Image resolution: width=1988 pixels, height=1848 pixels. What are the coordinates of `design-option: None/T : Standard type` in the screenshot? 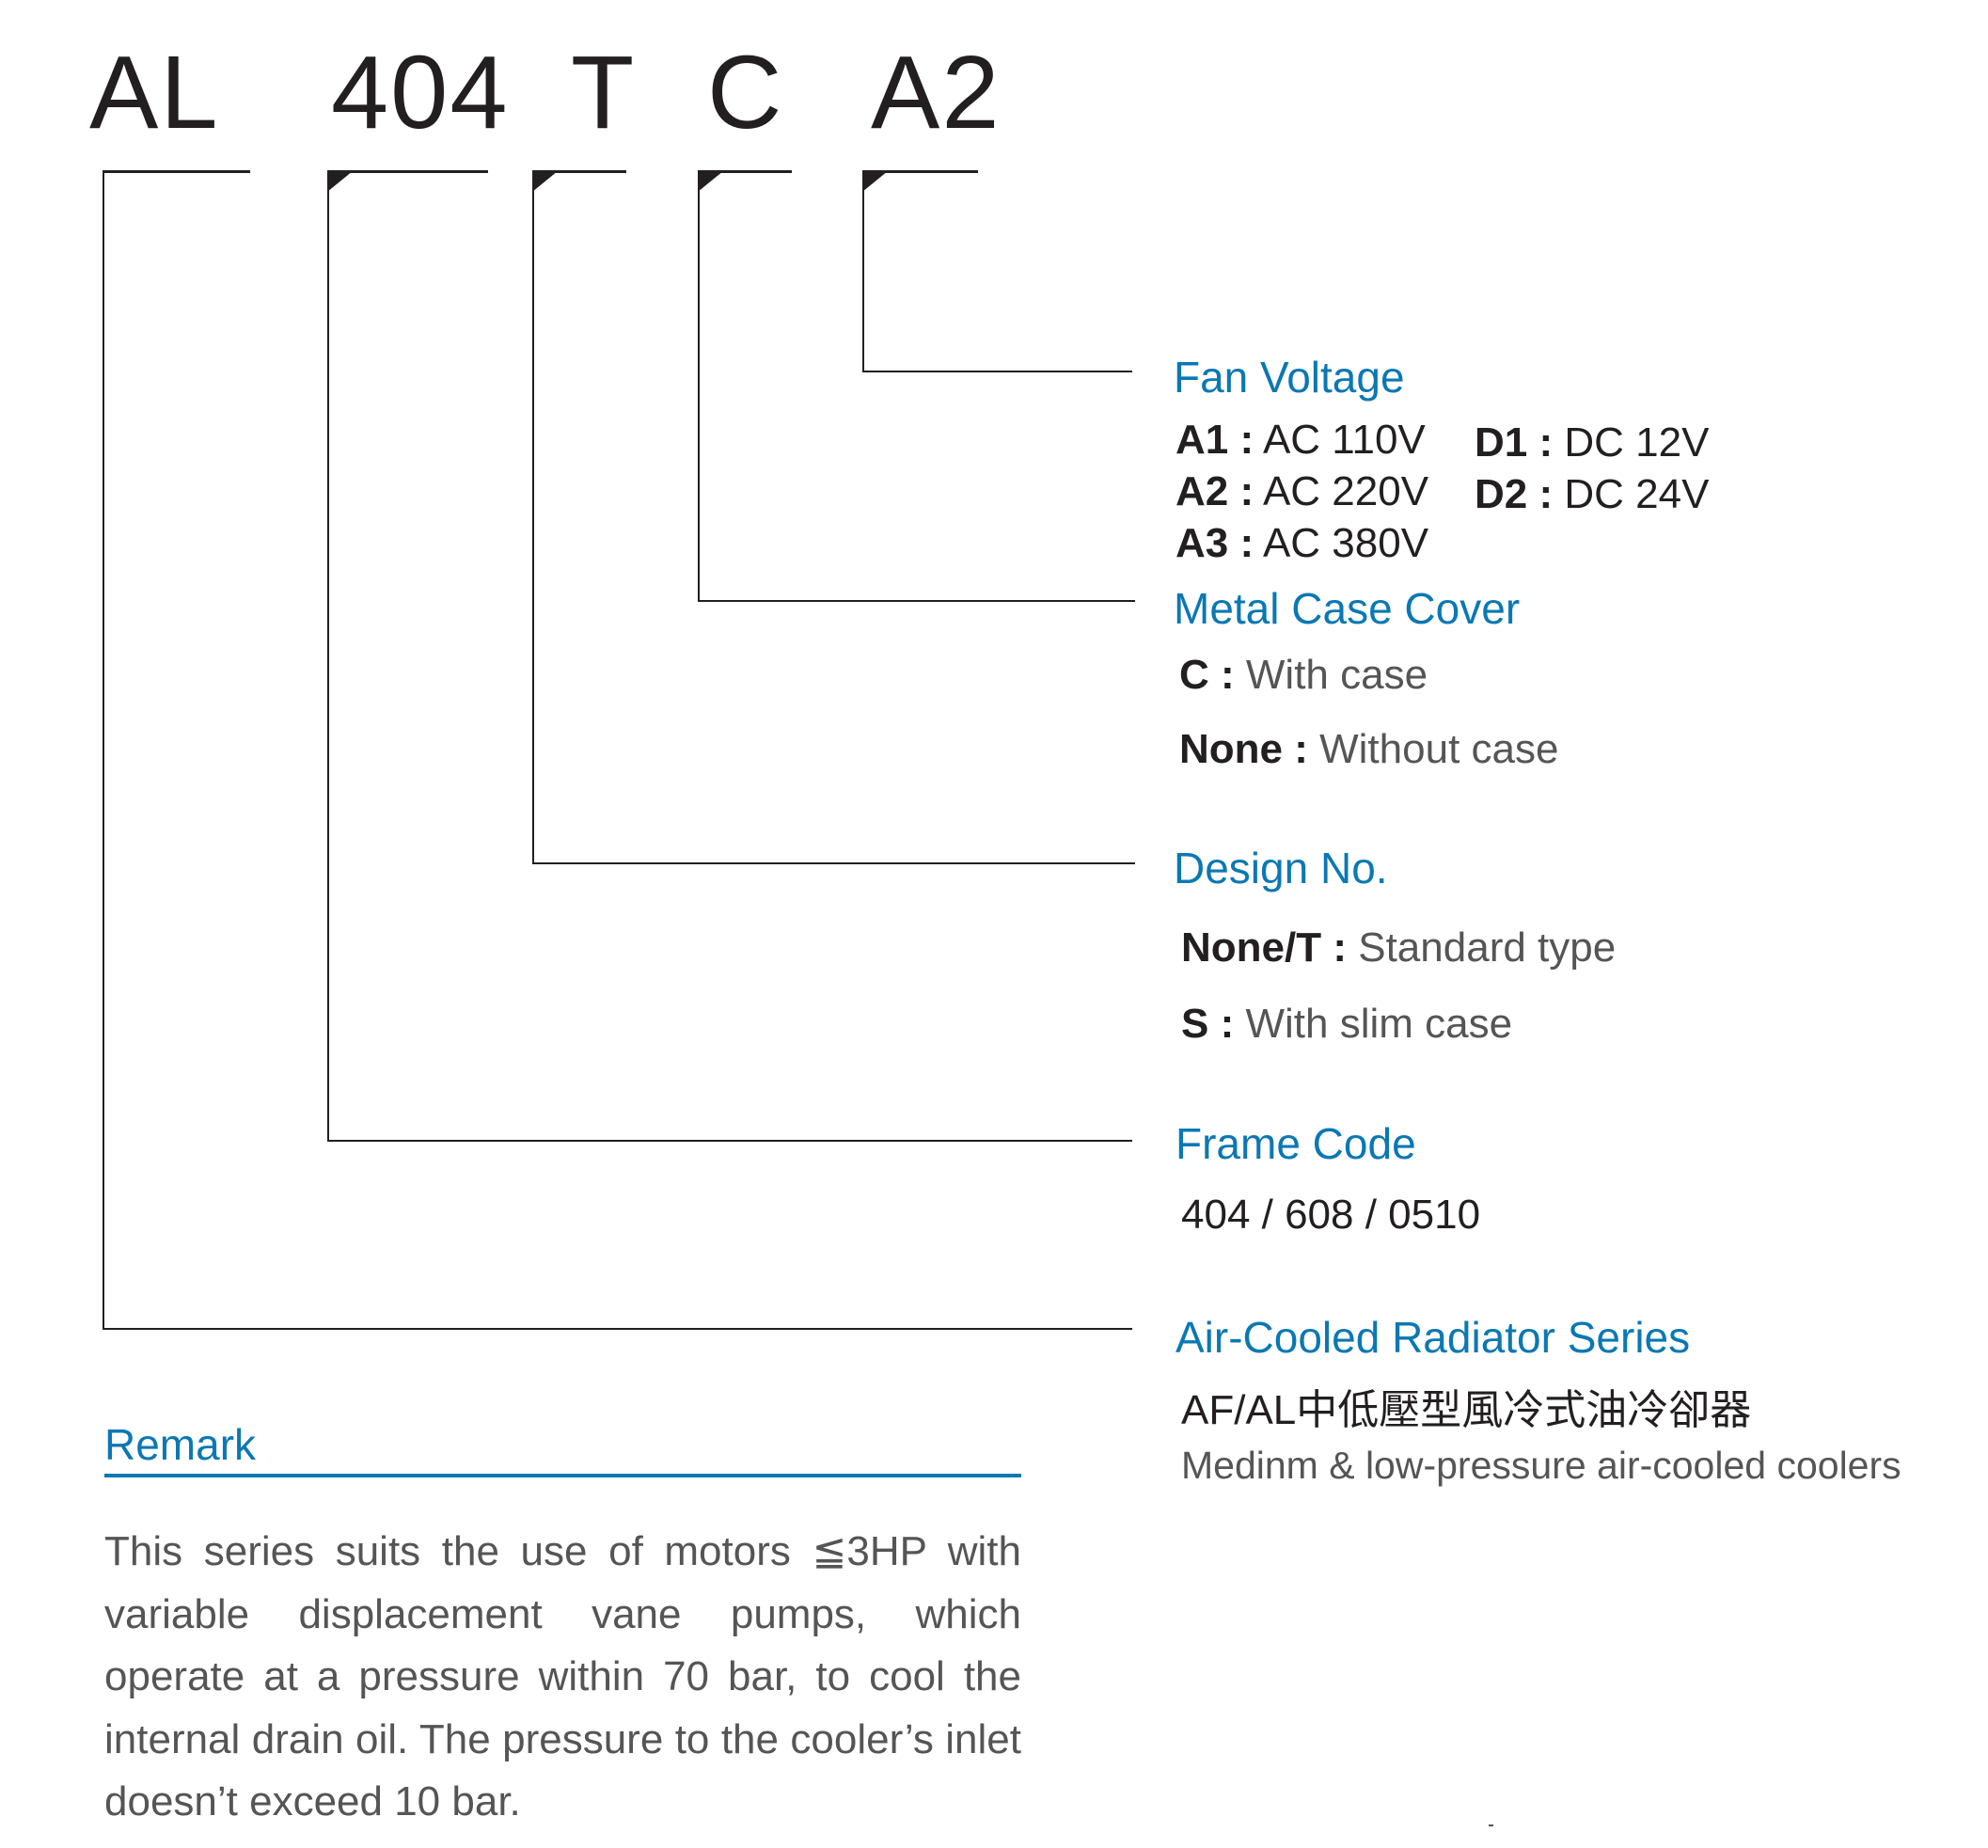 It's located at (1398, 948).